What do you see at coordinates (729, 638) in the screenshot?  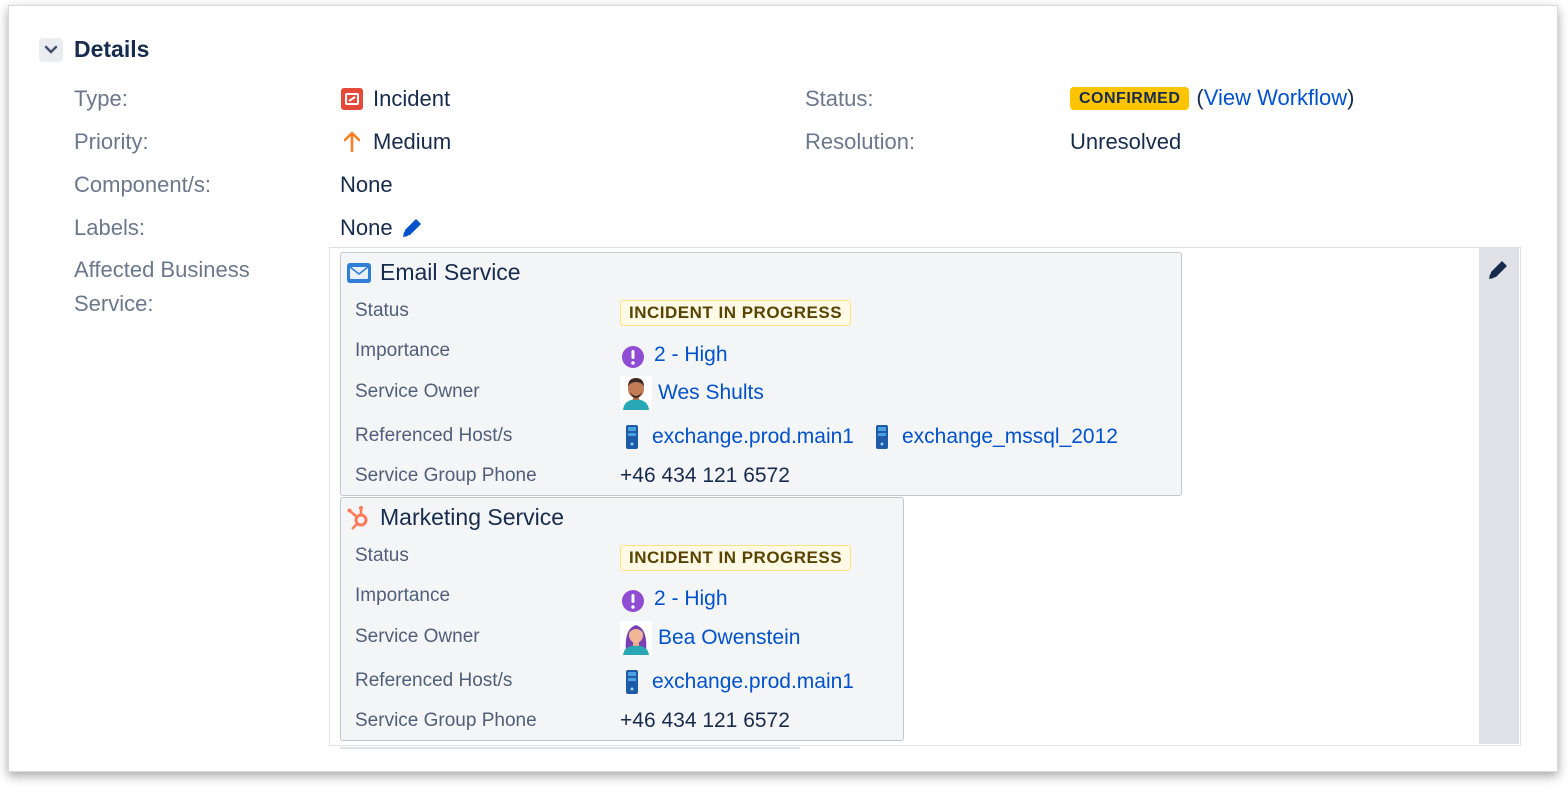 I see `service-owner-link: Bea Owenstein` at bounding box center [729, 638].